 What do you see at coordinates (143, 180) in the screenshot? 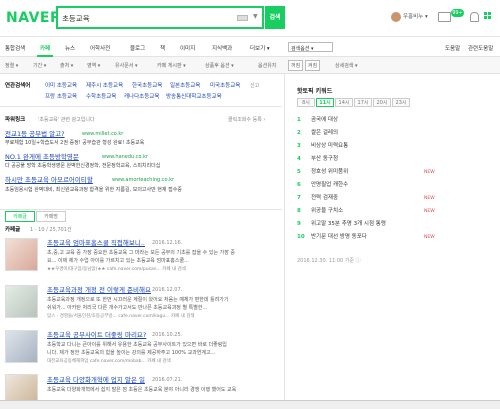
I see `ad-url: www.amorteaching.co.kr` at bounding box center [143, 180].